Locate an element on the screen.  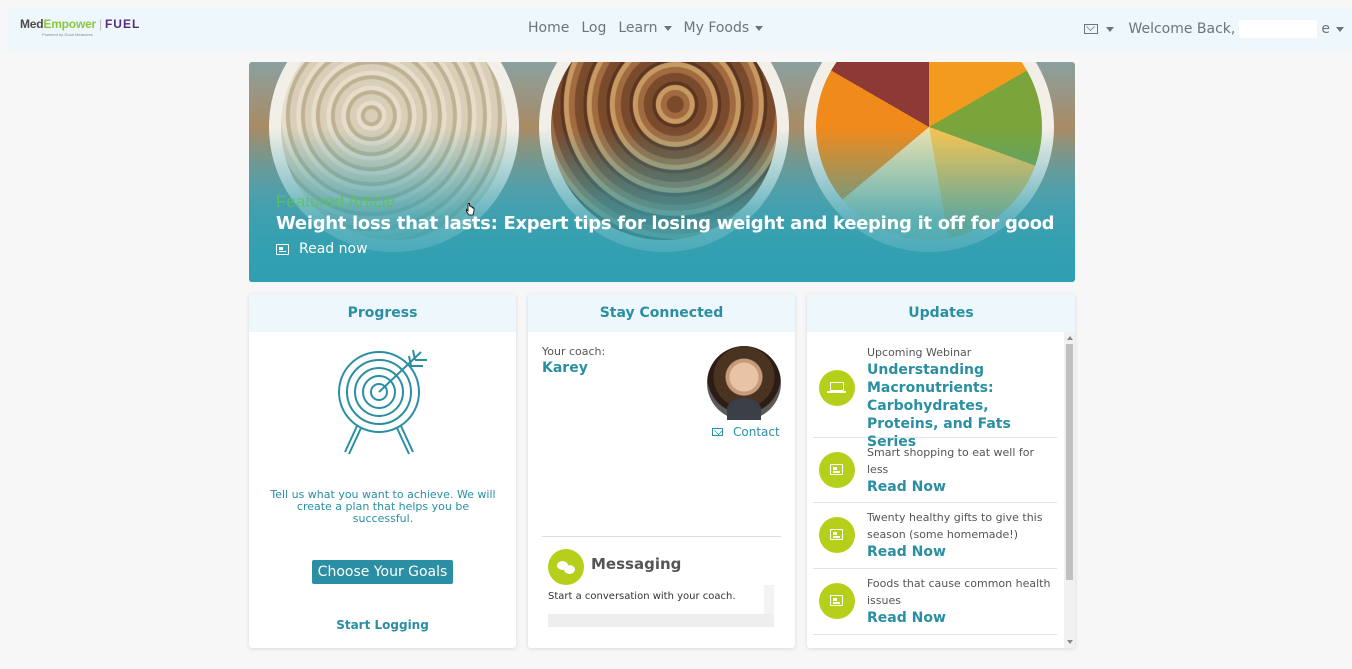
scroll-down-arrow-icon is located at coordinates (1070, 642).